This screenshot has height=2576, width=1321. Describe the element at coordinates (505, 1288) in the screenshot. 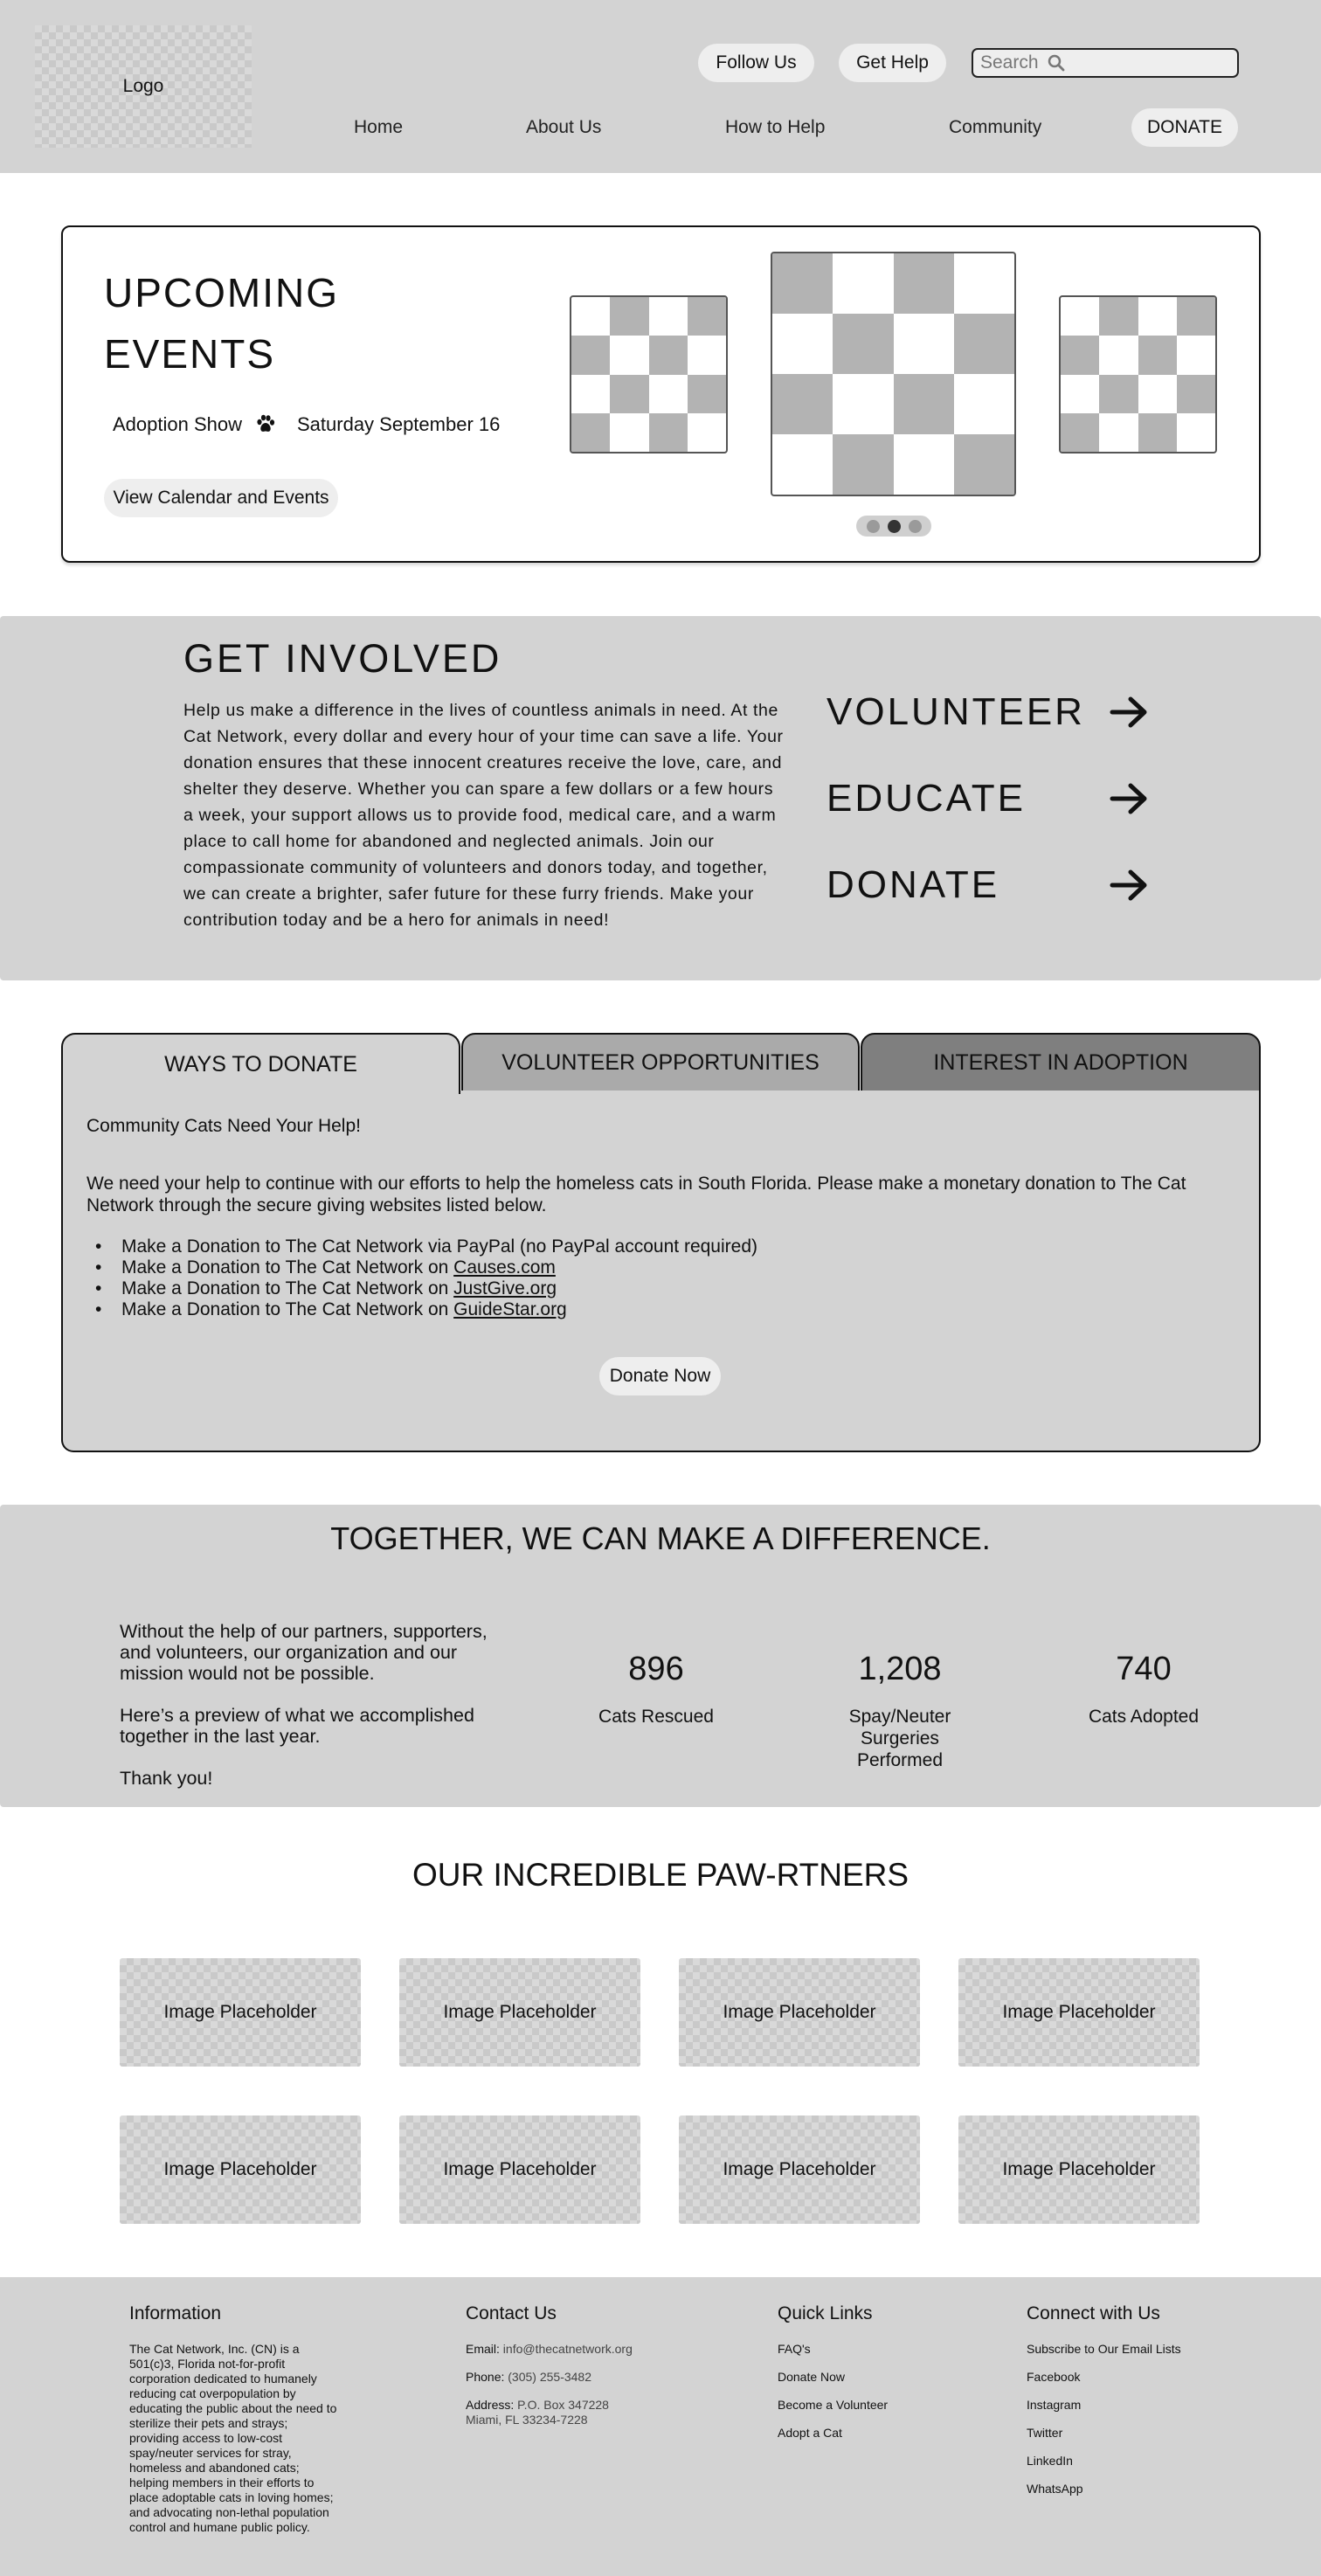

I see `justgive-link: JustGive.org` at that location.